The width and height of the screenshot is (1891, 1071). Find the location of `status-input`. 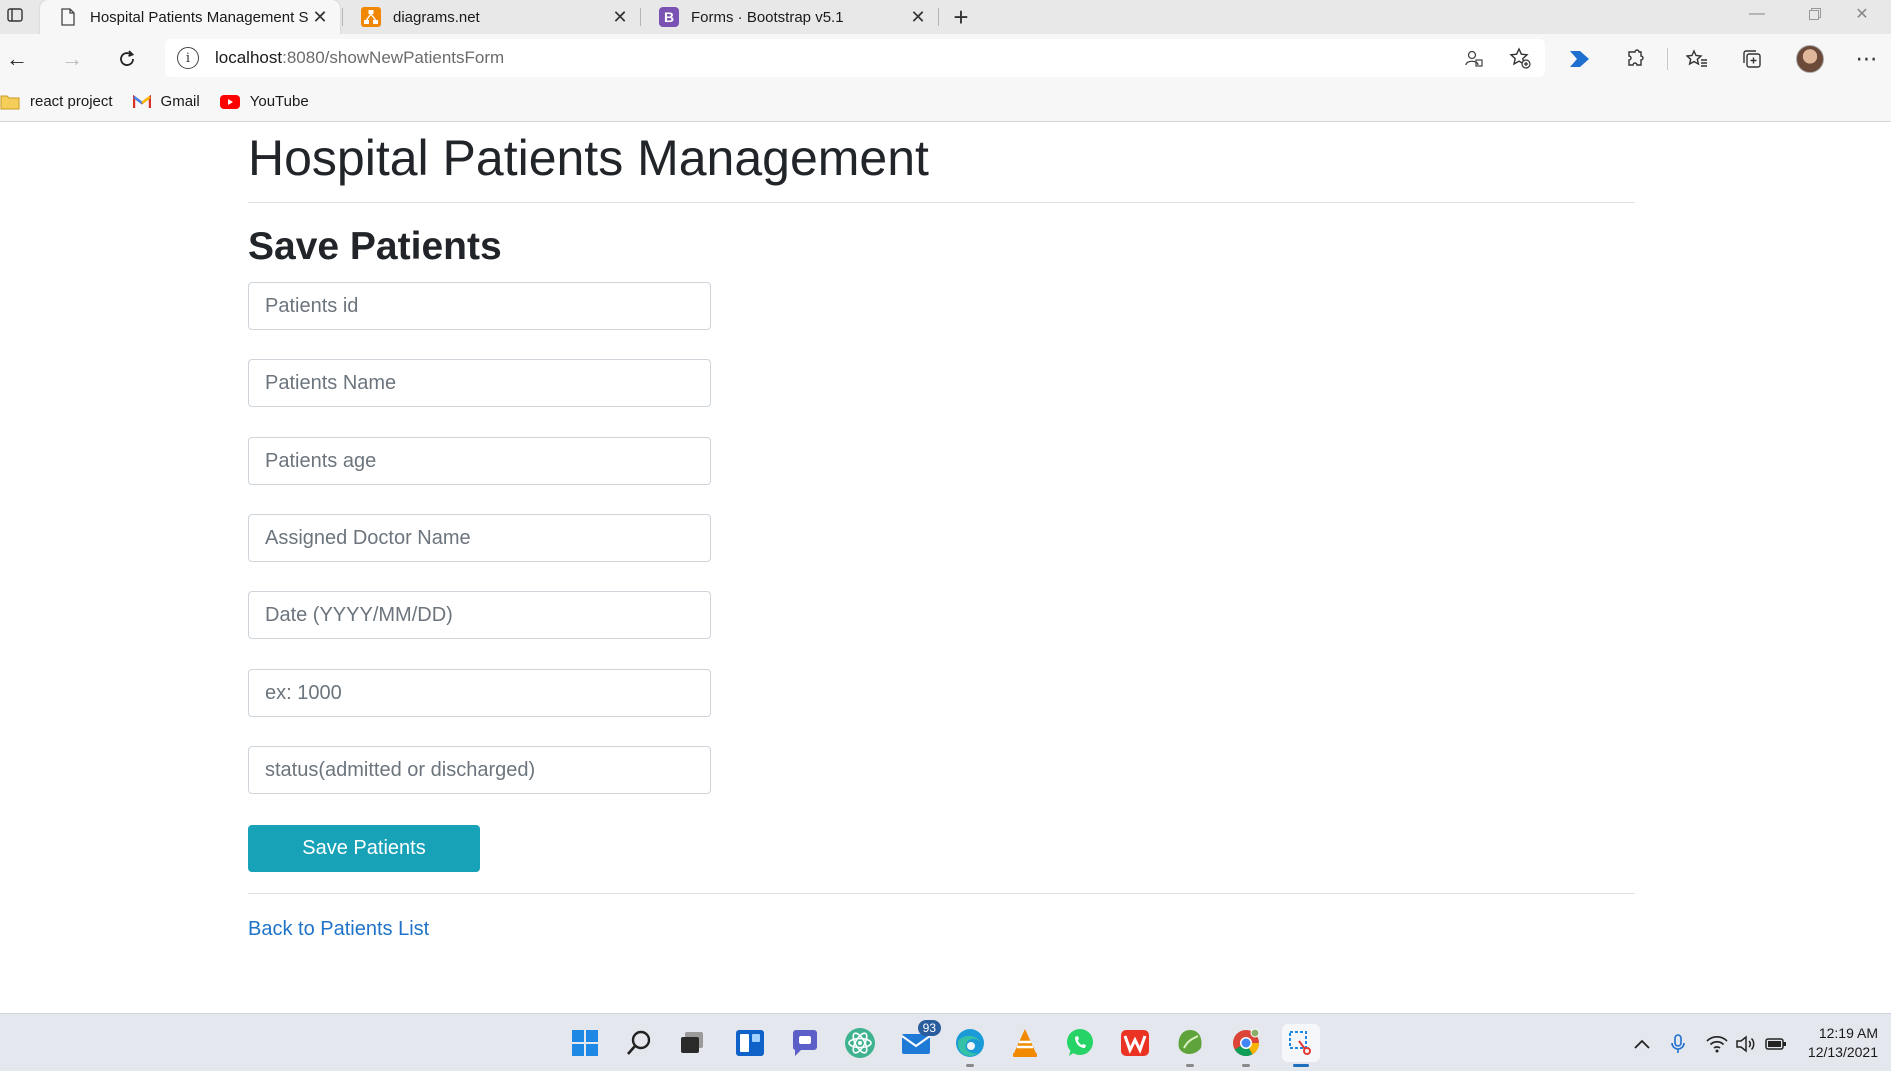

status-input is located at coordinates (479, 770).